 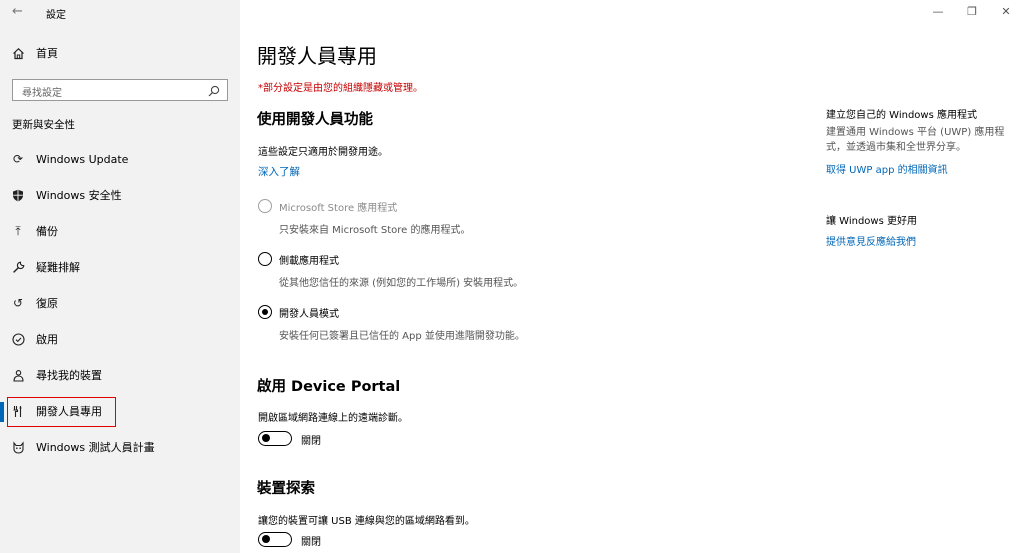 I want to click on sidebar-item-label: Windows 安全性, so click(x=79, y=195).